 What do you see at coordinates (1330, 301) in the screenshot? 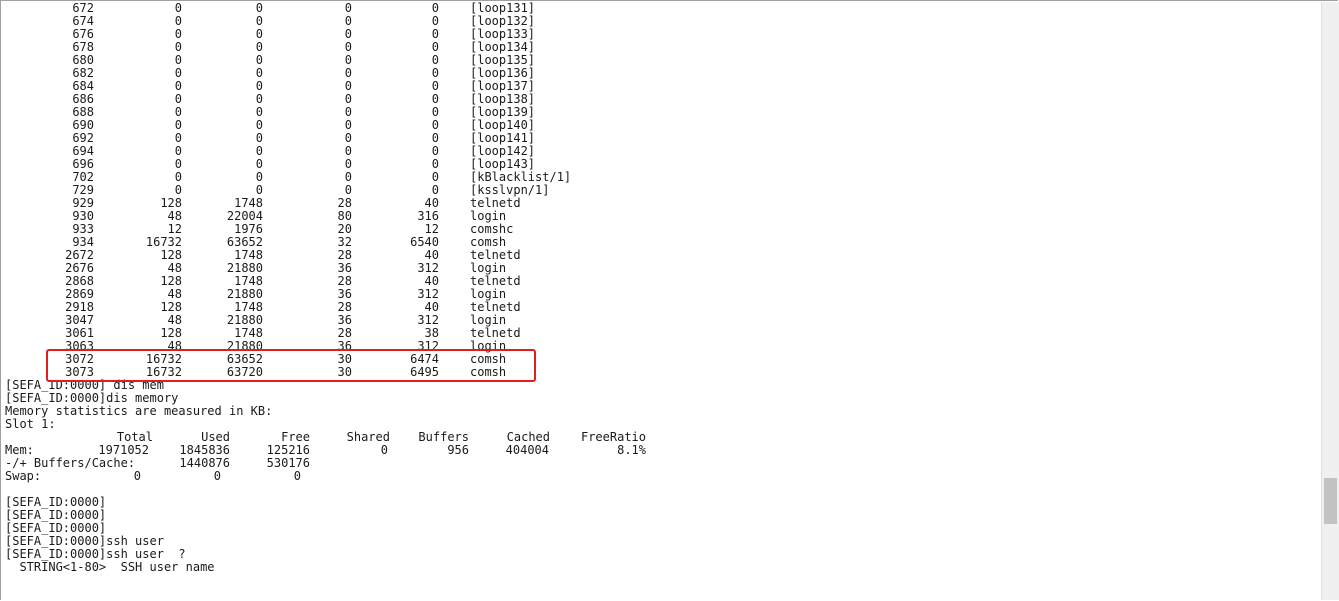
I see `vertical-scrollbar` at bounding box center [1330, 301].